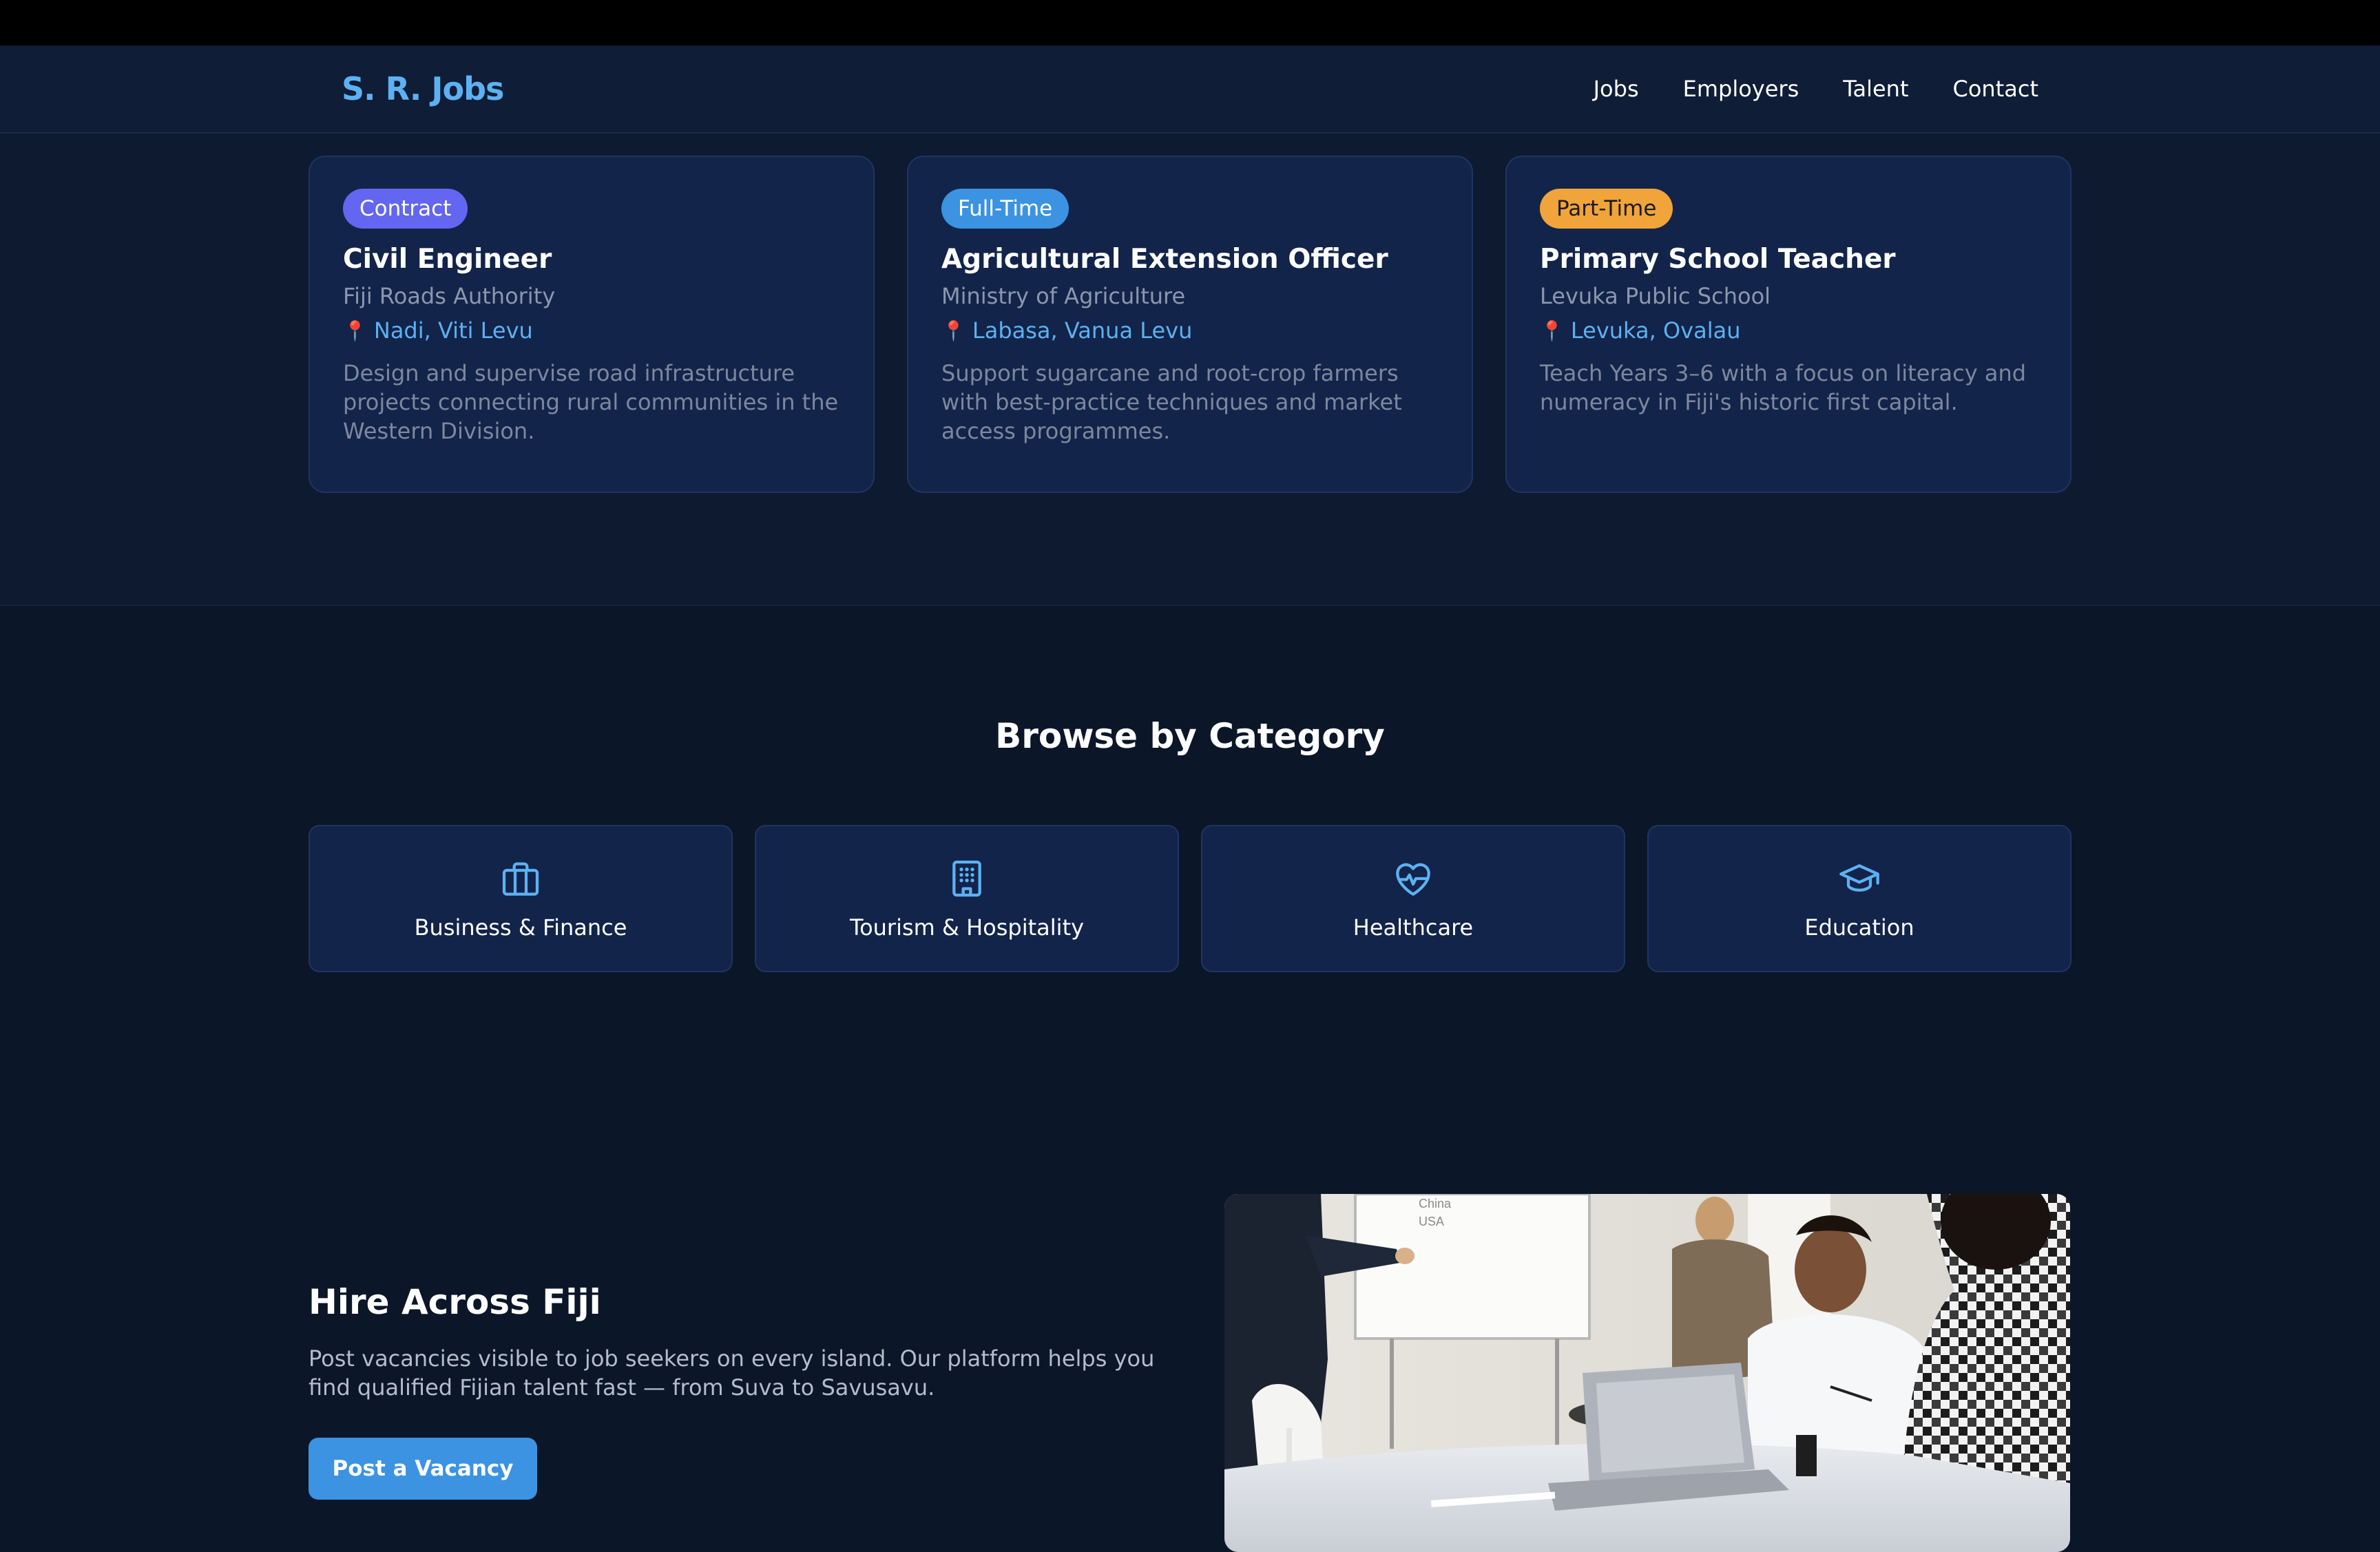 Image resolution: width=2380 pixels, height=1552 pixels. I want to click on job-type-badge: Contract, so click(405, 209).